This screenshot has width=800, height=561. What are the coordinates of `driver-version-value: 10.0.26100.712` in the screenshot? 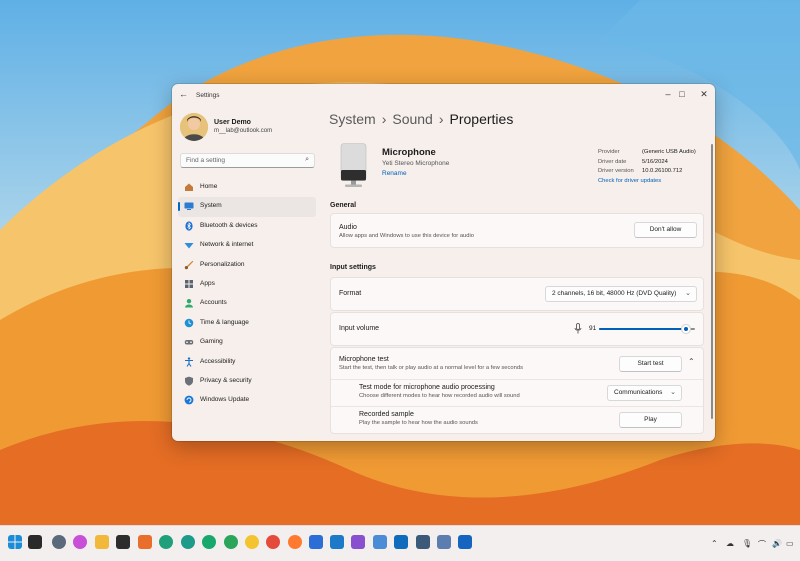 It's located at (662, 171).